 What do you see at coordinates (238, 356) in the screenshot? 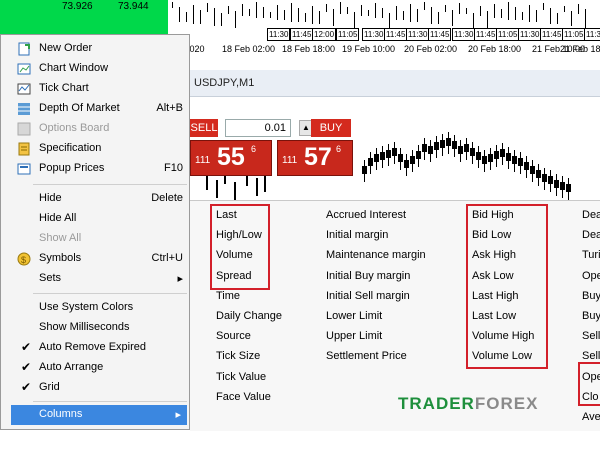
I see `column-option: Tick Size` at bounding box center [238, 356].